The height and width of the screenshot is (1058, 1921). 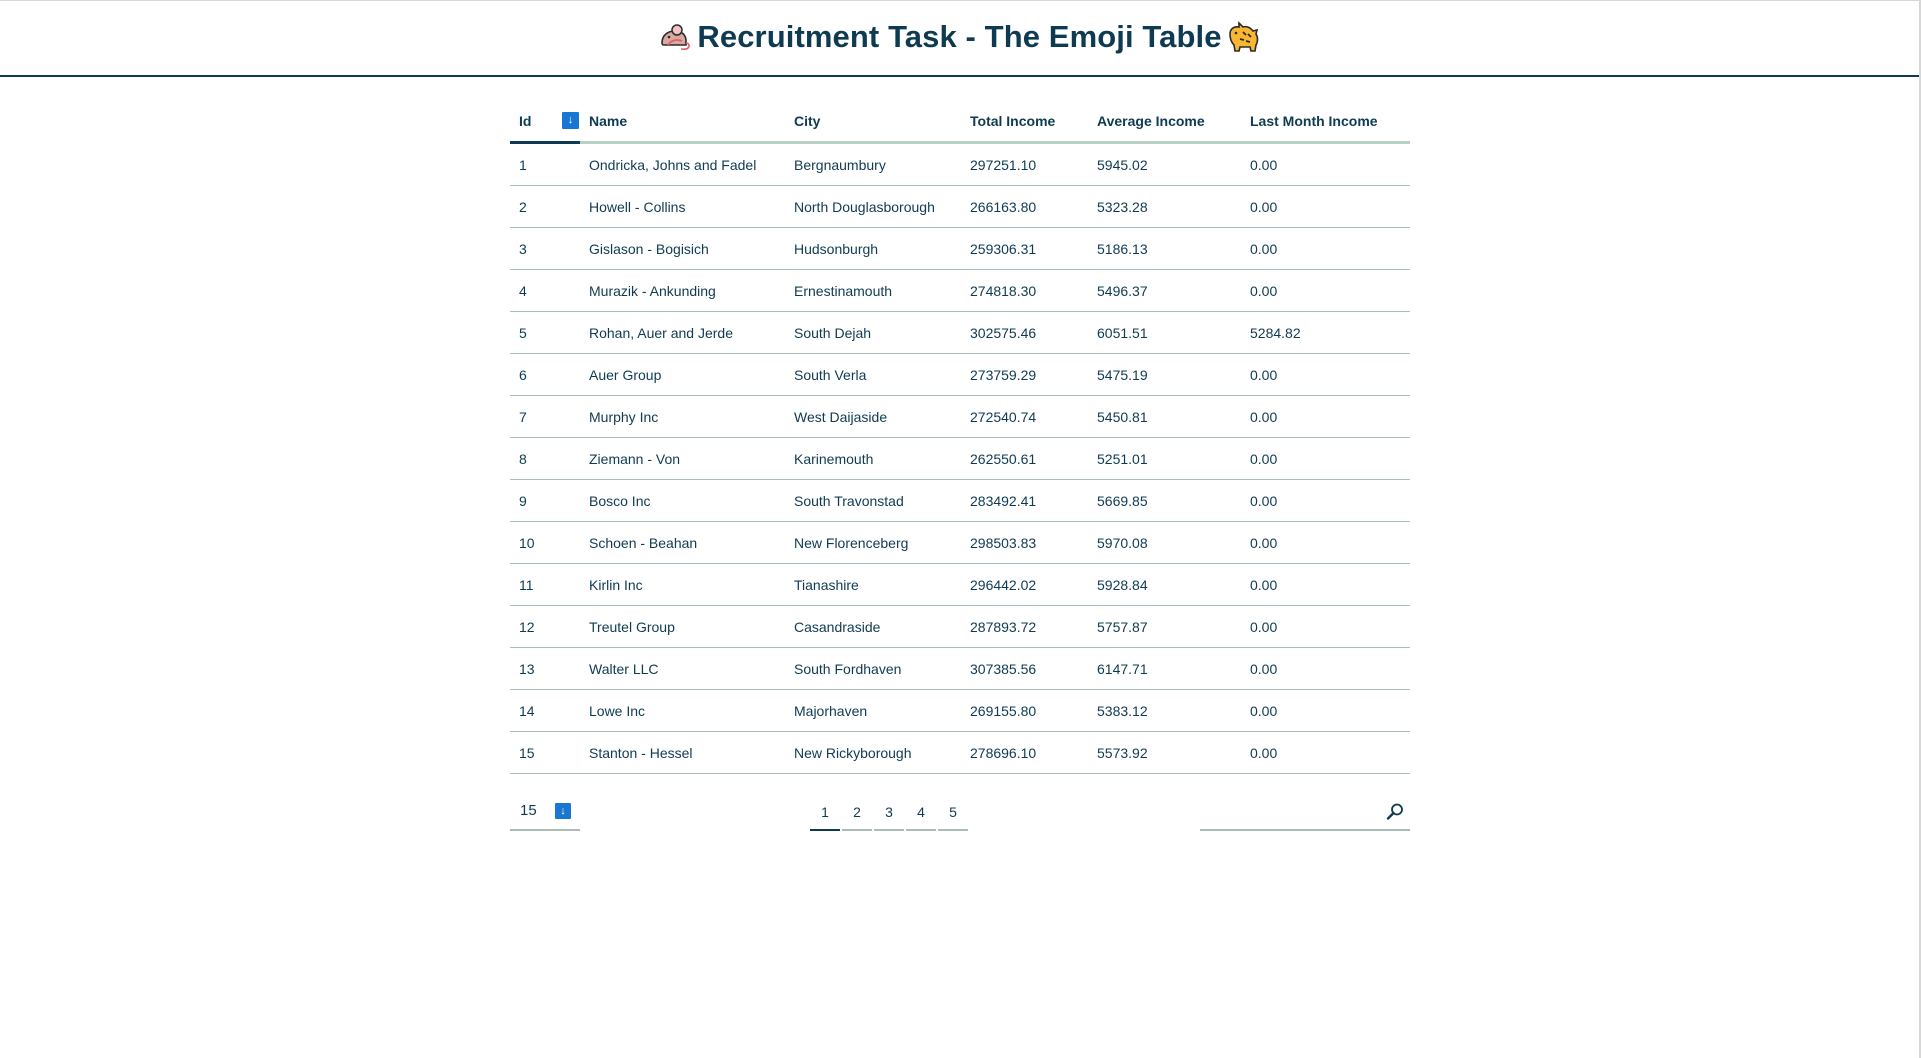 I want to click on column-header-name: Name, so click(x=682, y=122).